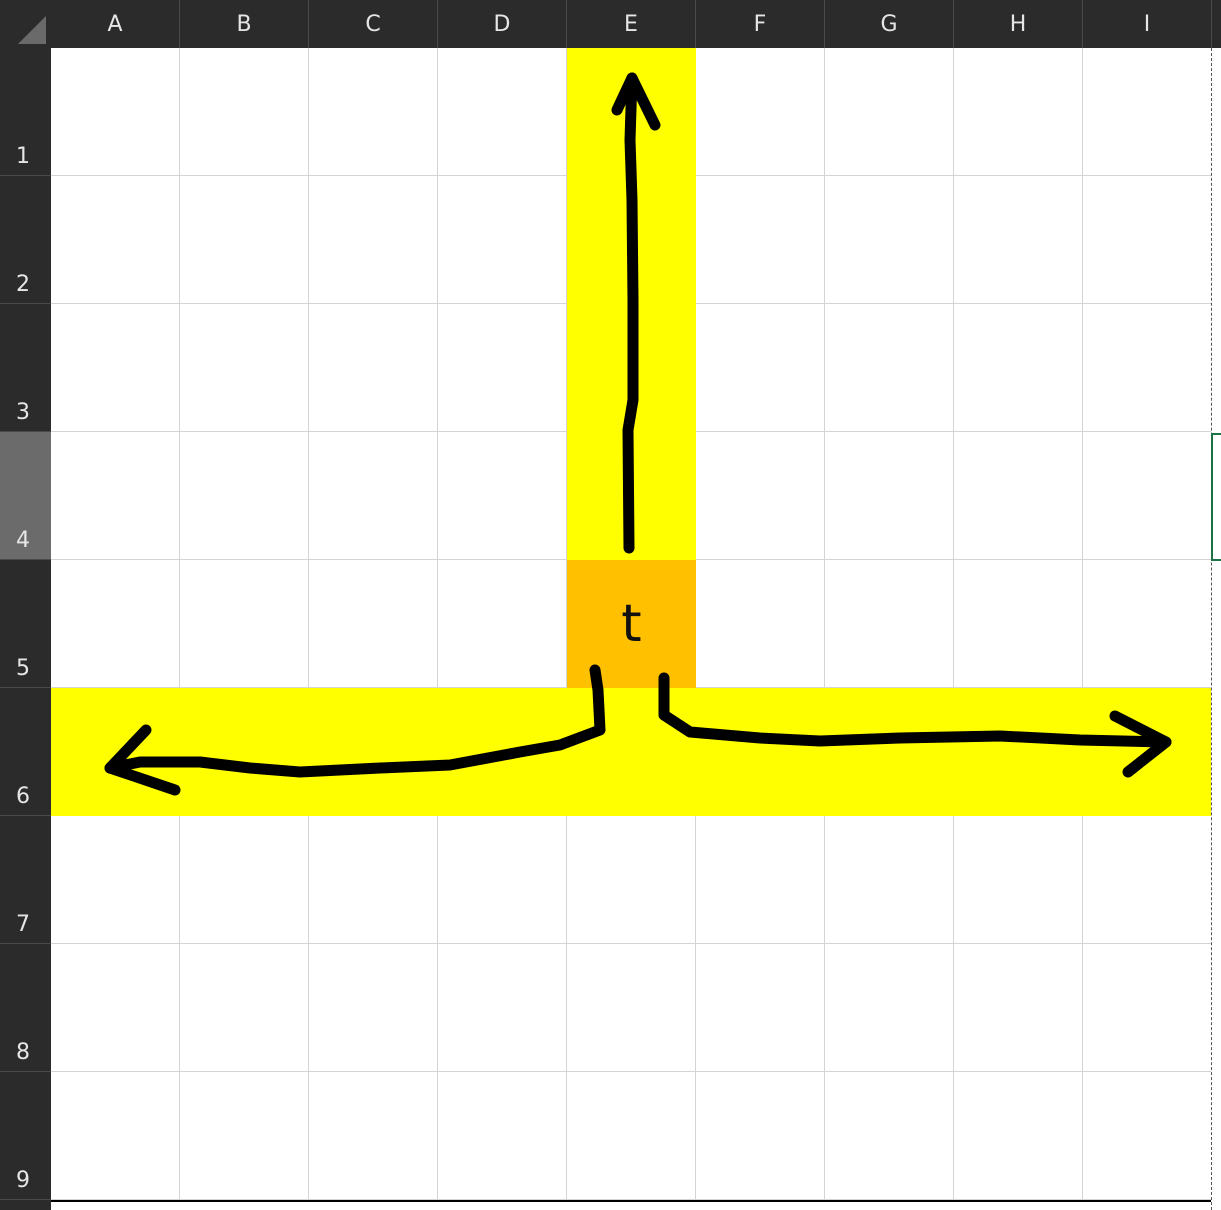 The image size is (1221, 1210). Describe the element at coordinates (502, 752) in the screenshot. I see `cell-d6` at that location.